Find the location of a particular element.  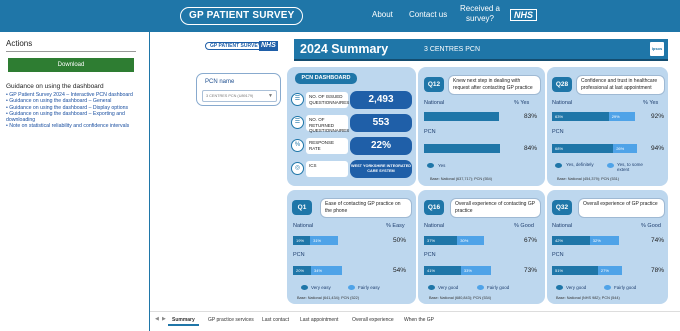

q16-national-pct: 67% is located at coordinates (530, 240).